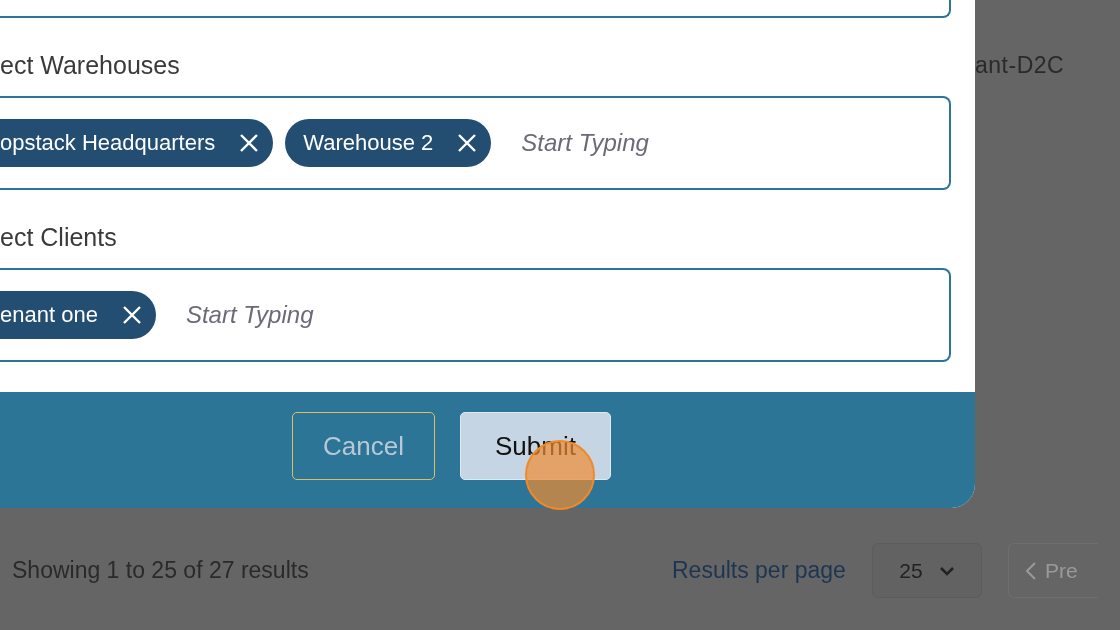  Describe the element at coordinates (475, 9) in the screenshot. I see `input-field` at that location.